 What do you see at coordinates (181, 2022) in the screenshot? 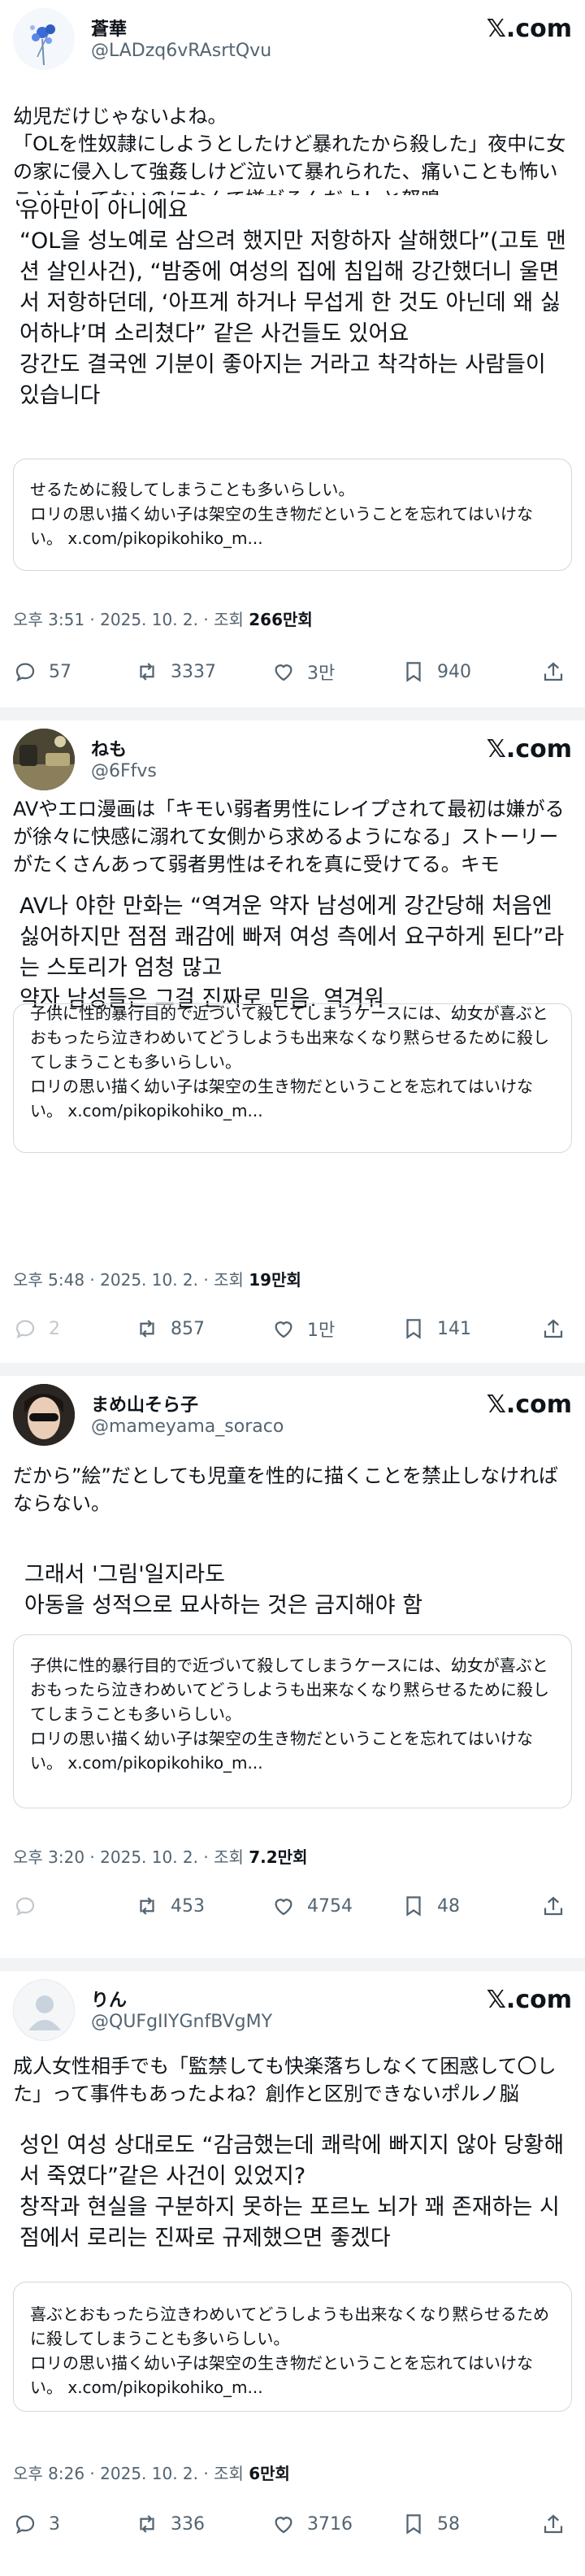
I see `author-handle: @QUFgIIYGnfBVgMY` at bounding box center [181, 2022].